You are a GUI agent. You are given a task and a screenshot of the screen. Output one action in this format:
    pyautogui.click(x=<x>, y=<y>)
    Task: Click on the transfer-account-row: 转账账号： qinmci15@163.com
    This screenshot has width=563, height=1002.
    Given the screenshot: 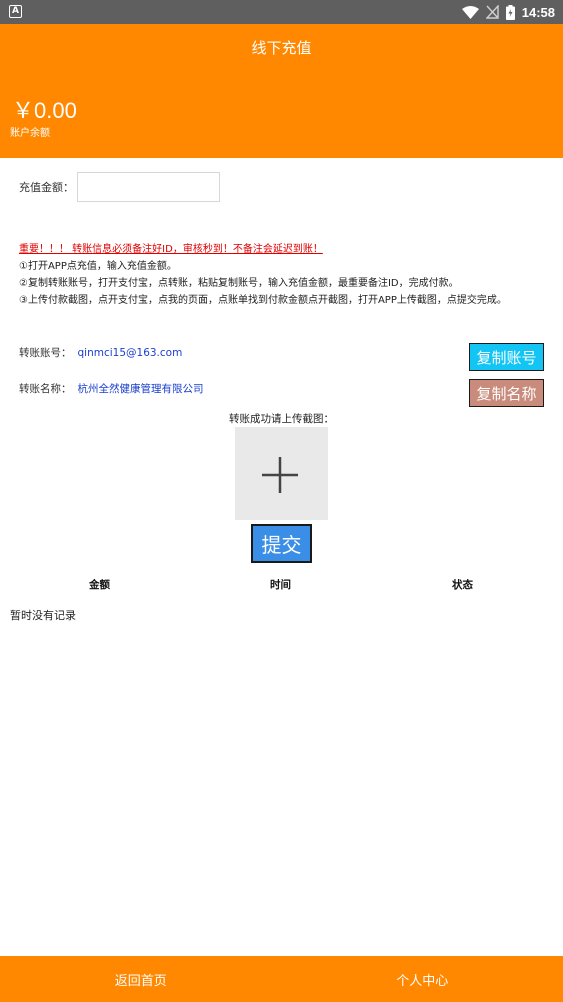 What is the action you would take?
    pyautogui.click(x=100, y=352)
    